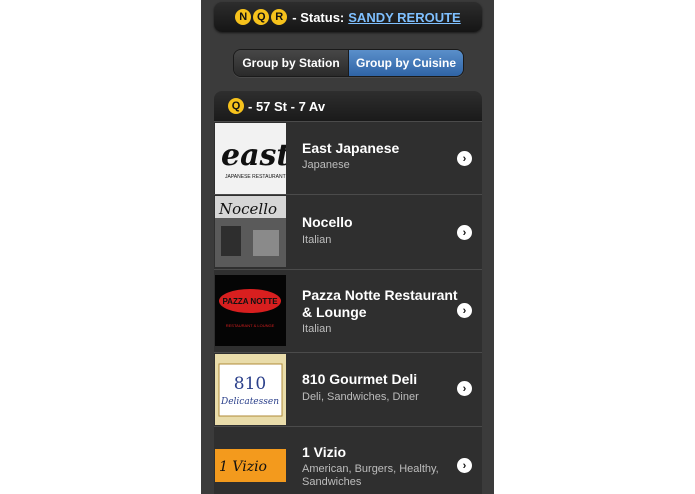  Describe the element at coordinates (250, 231) in the screenshot. I see `restaurant-logo-nocello: Nocello` at that location.